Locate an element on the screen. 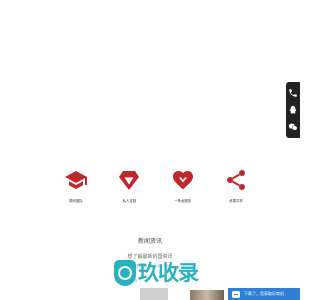  qq-icon is located at coordinates (293, 109).